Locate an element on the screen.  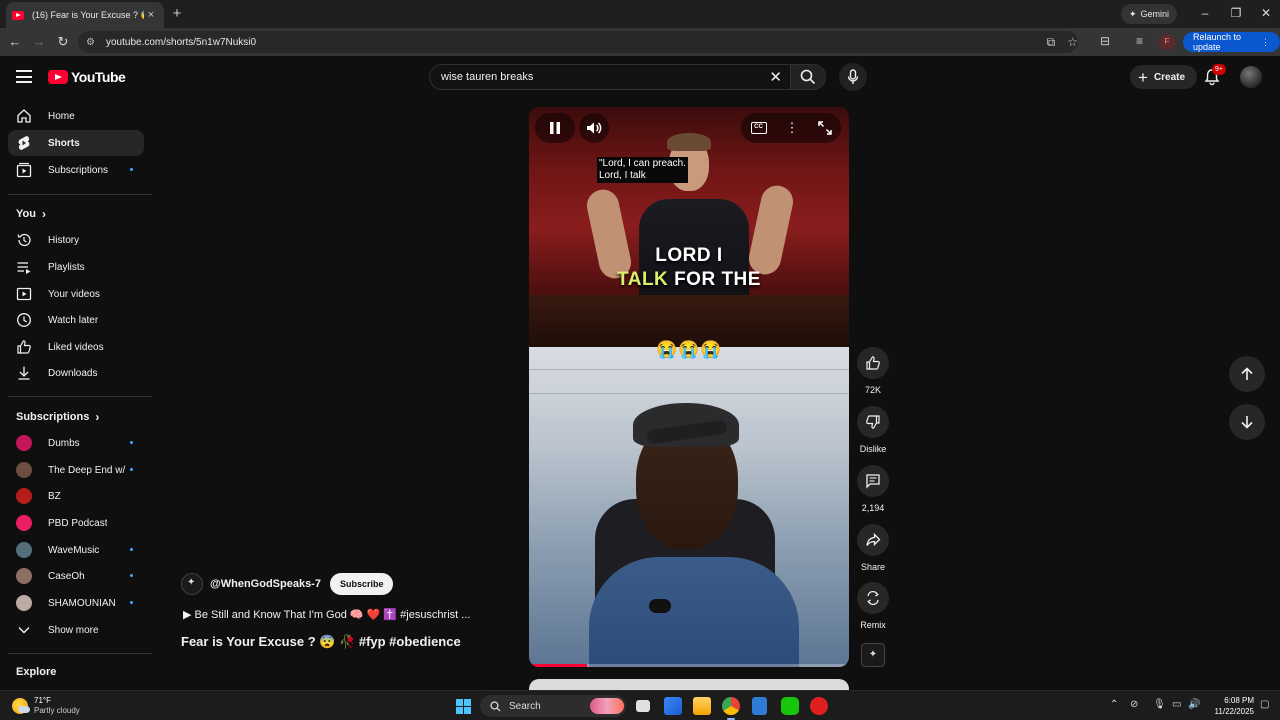
system-clock: 6:08 PM 11/22/2025 is located at coordinates (1231, 706).